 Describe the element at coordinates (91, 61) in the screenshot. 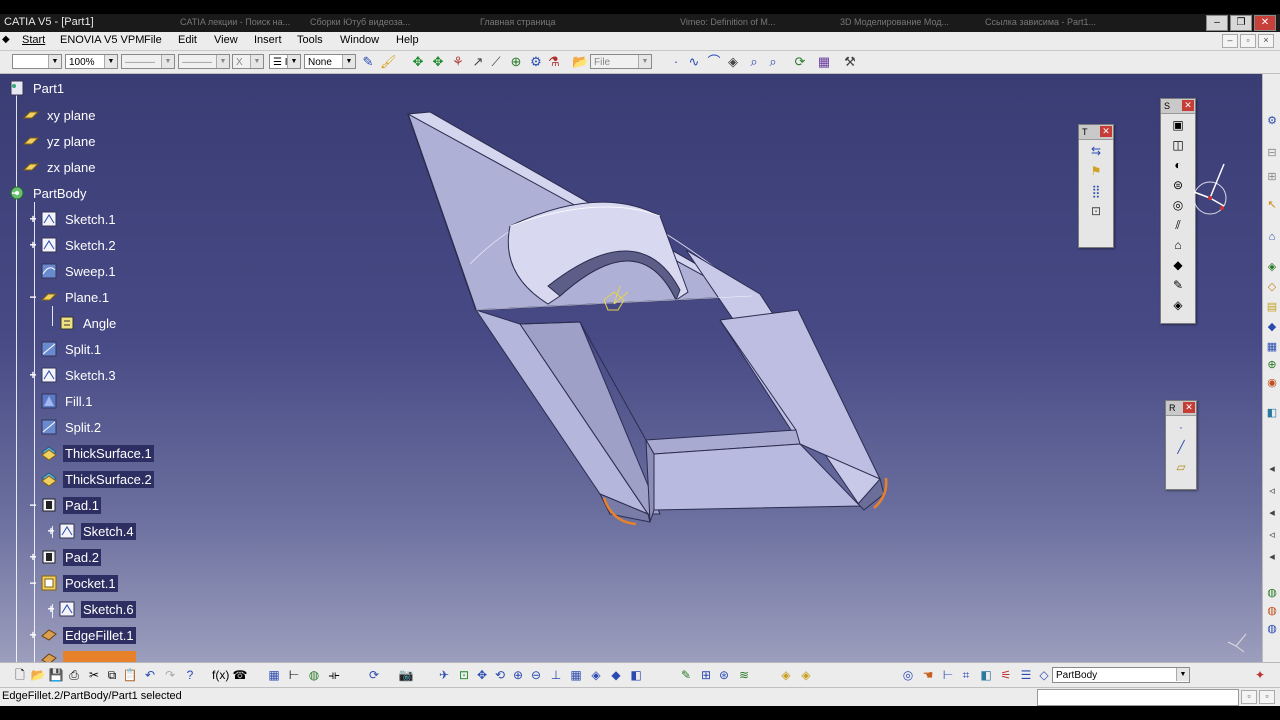

I see `transparency-combo: 100% ▼` at that location.